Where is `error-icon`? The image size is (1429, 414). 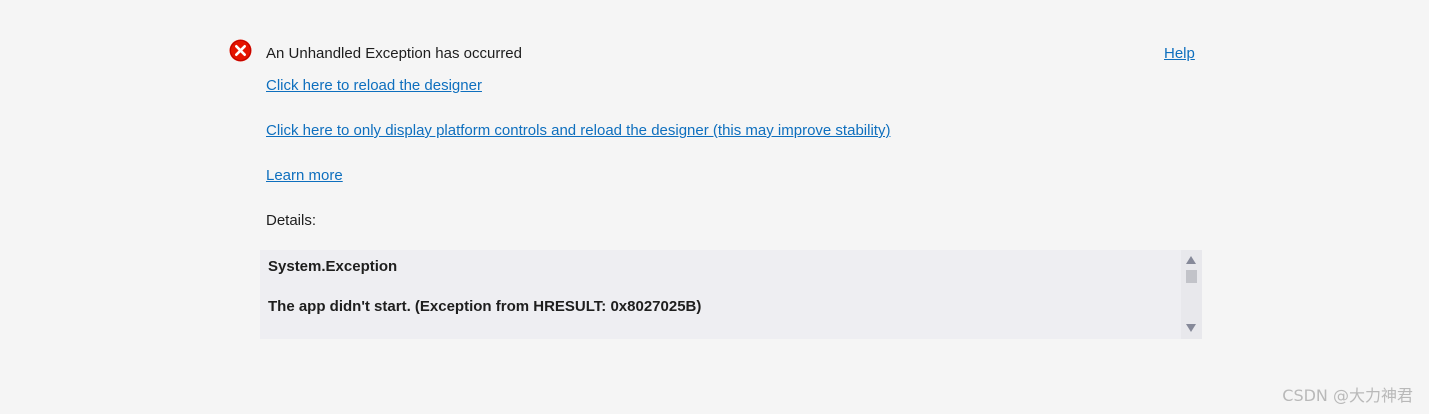
error-icon is located at coordinates (240, 50).